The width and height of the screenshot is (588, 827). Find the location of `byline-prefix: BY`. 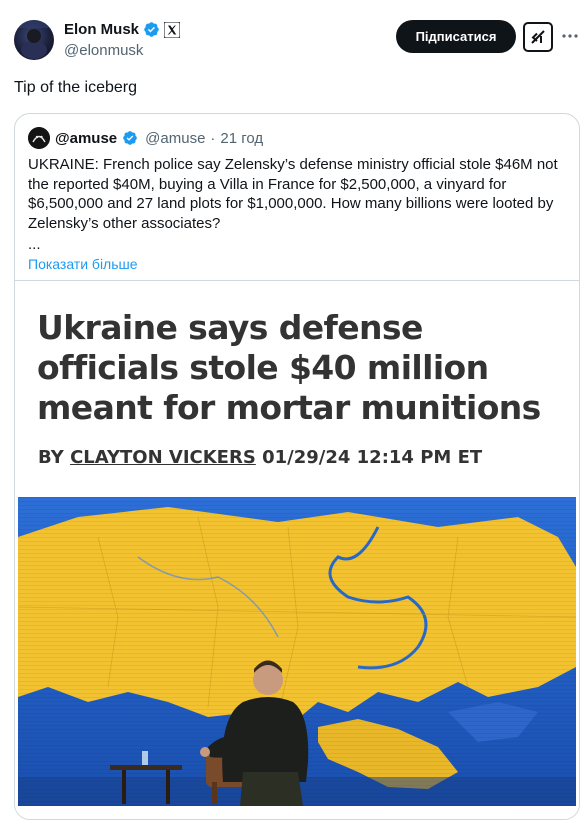

byline-prefix: BY is located at coordinates (51, 457).